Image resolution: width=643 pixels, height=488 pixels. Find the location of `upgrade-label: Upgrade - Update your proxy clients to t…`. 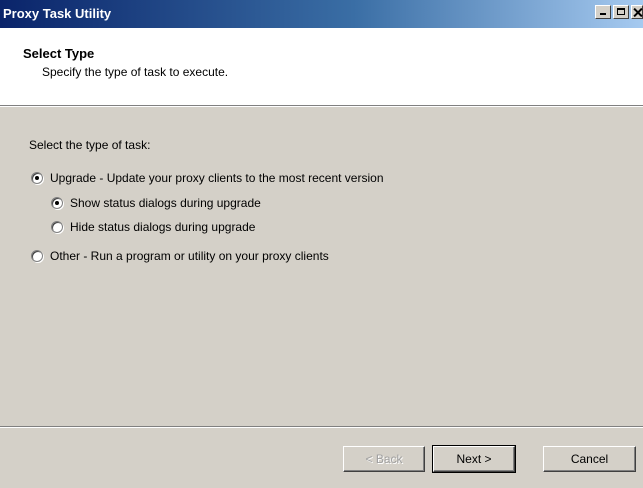

upgrade-label: Upgrade - Update your proxy clients to t… is located at coordinates (217, 178).